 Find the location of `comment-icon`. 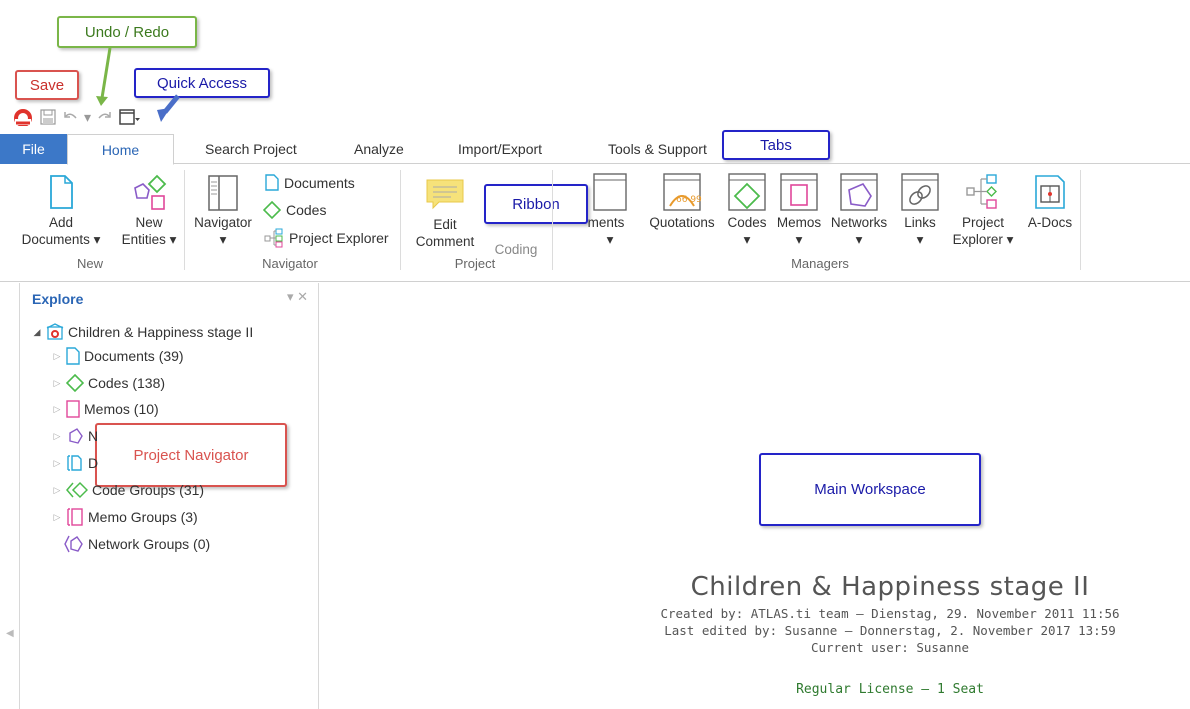

comment-icon is located at coordinates (445, 194).